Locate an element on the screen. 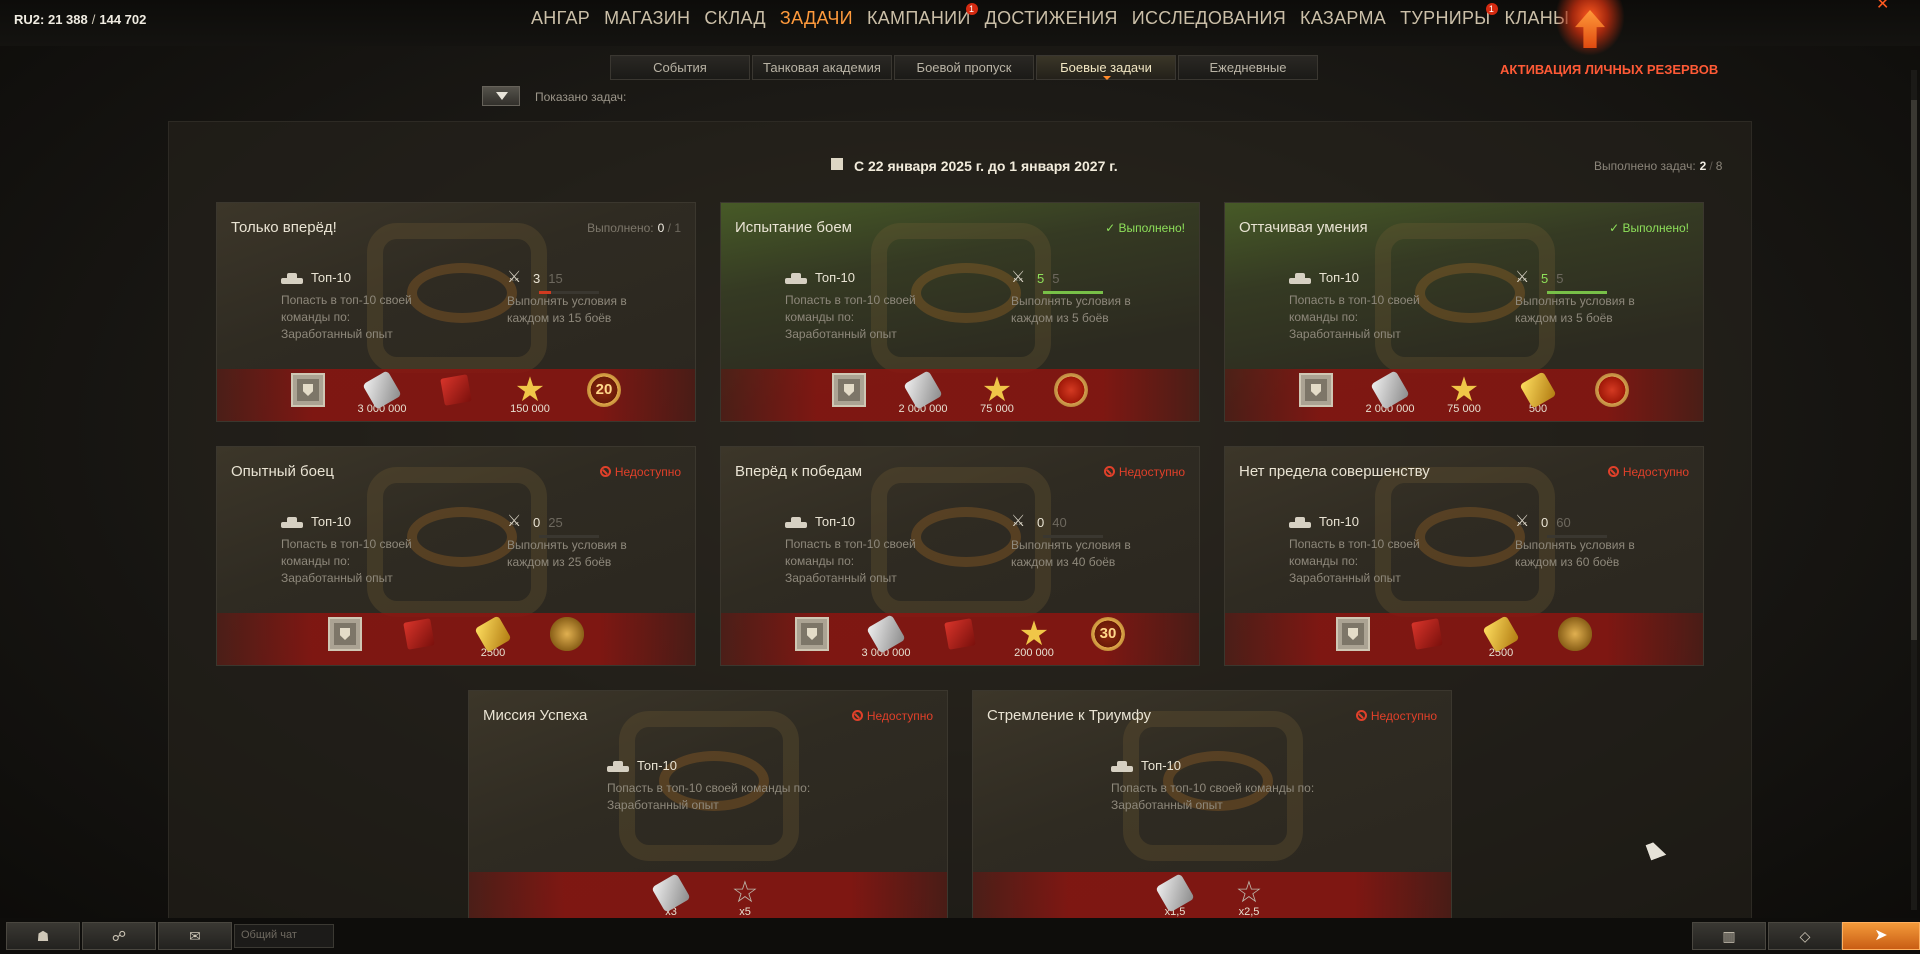 Image resolution: width=1920 pixels, height=954 pixels. nav-item-8: ТУРНИРЫ 1 is located at coordinates (1445, 16).